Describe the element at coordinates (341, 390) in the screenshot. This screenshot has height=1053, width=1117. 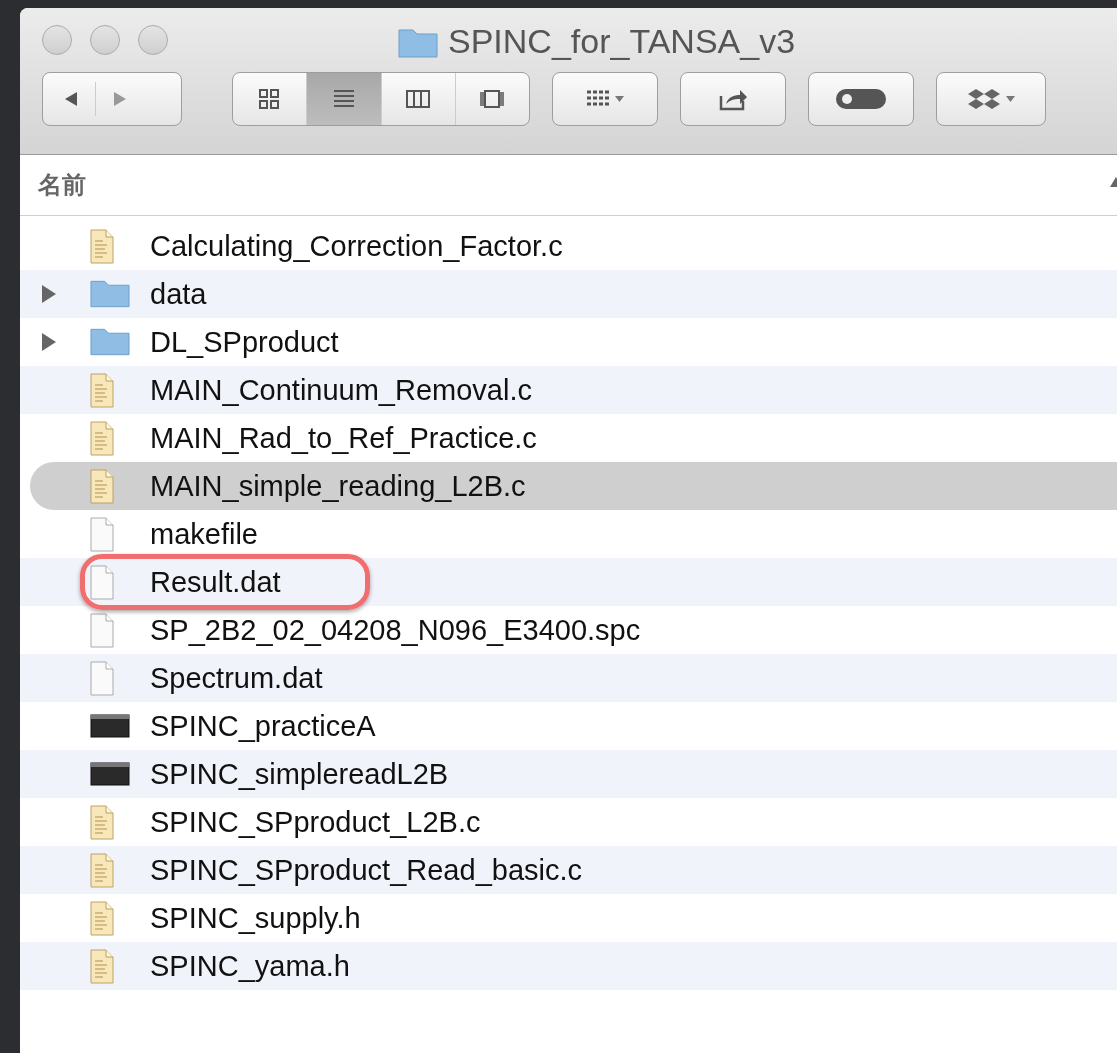
I see `file-name: MAIN_Continuum_Removal.c` at that location.